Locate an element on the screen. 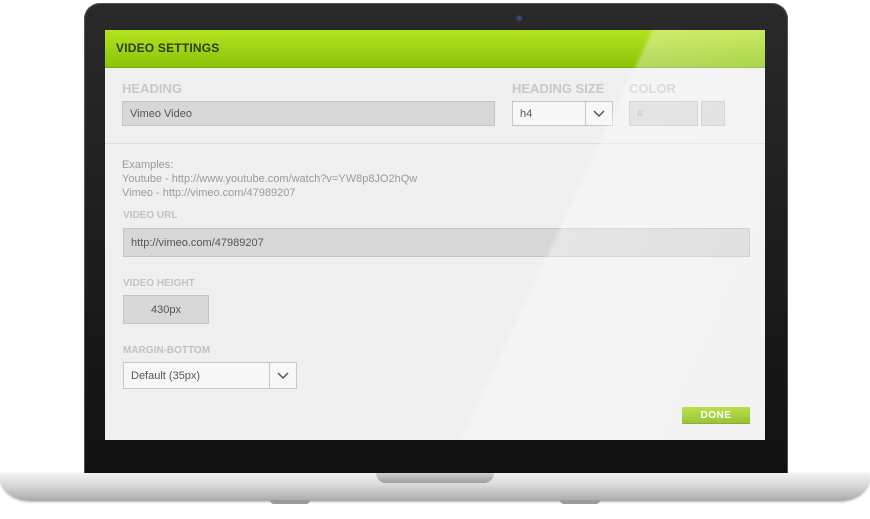  panel-header: VIDEO SETTINGS is located at coordinates (435, 48).